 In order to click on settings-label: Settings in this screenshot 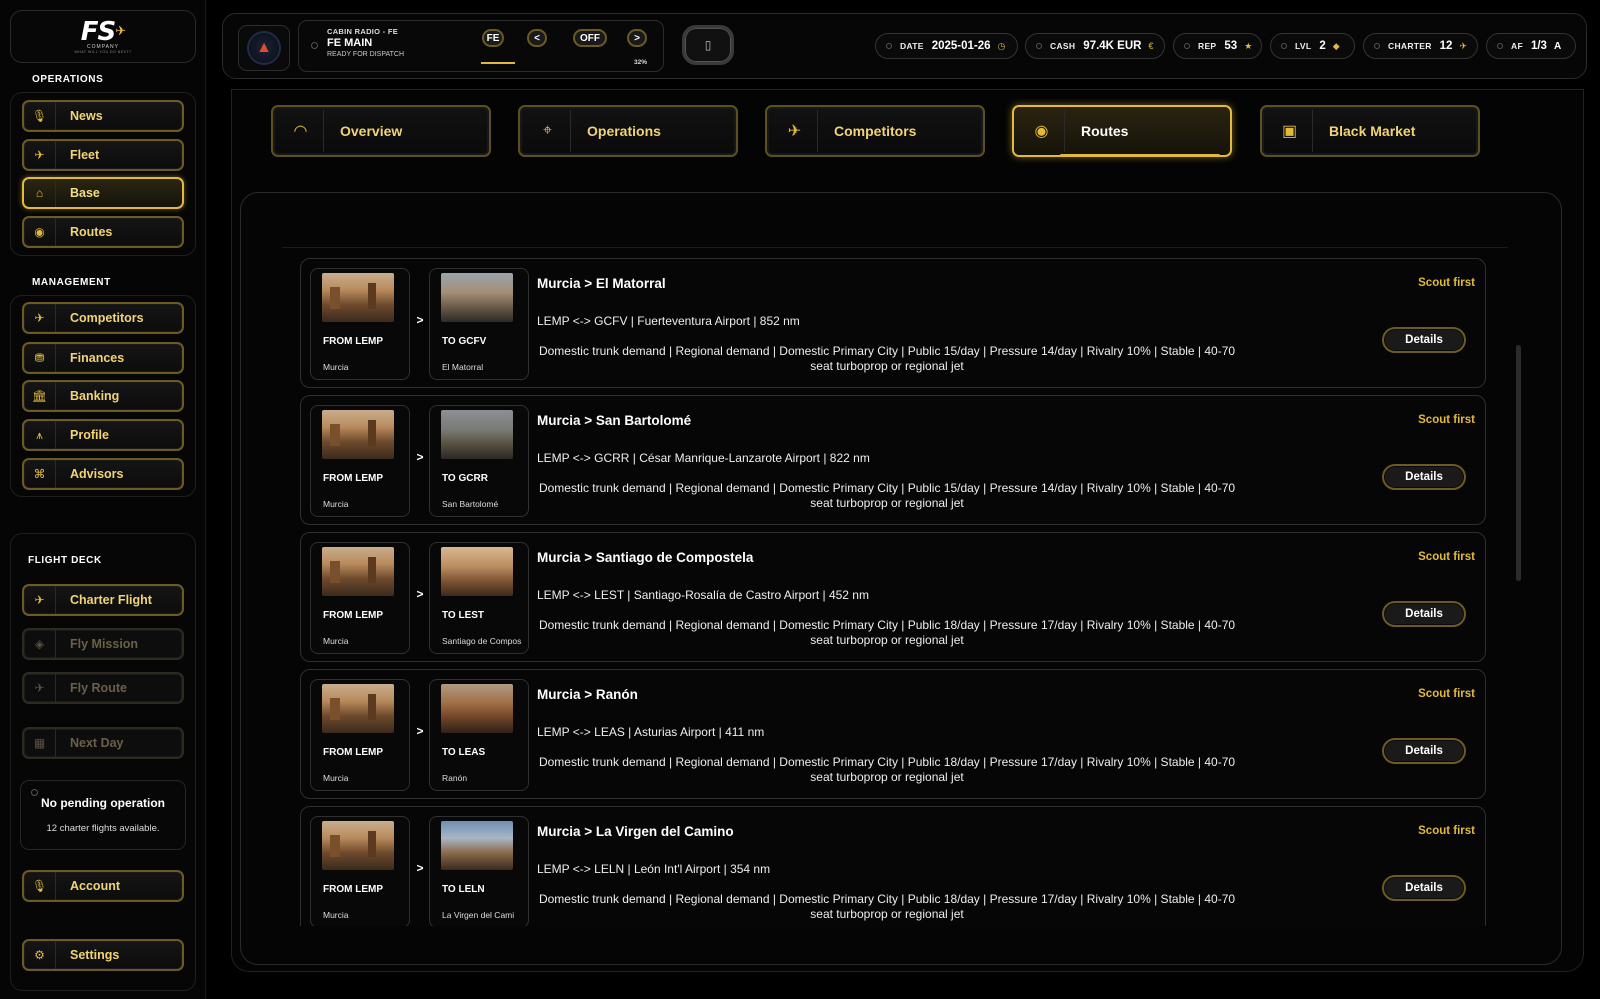, I will do `click(95, 955)`.